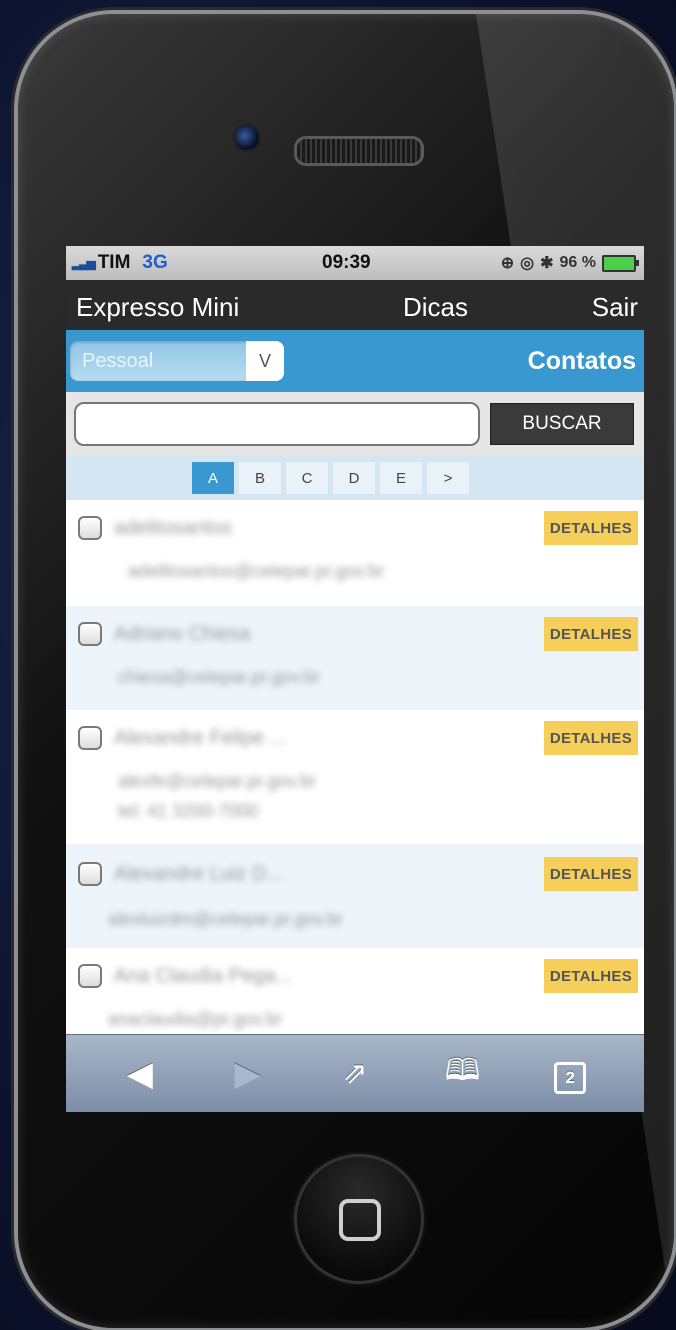 Image resolution: width=676 pixels, height=1330 pixels. I want to click on bookmarks-icon: 🕮, so click(463, 1073).